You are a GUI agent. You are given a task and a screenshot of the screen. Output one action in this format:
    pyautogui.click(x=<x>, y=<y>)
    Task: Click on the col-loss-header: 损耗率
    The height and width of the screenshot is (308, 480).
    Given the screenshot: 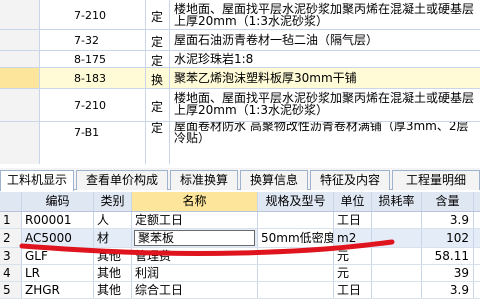 What is the action you would take?
    pyautogui.click(x=397, y=201)
    